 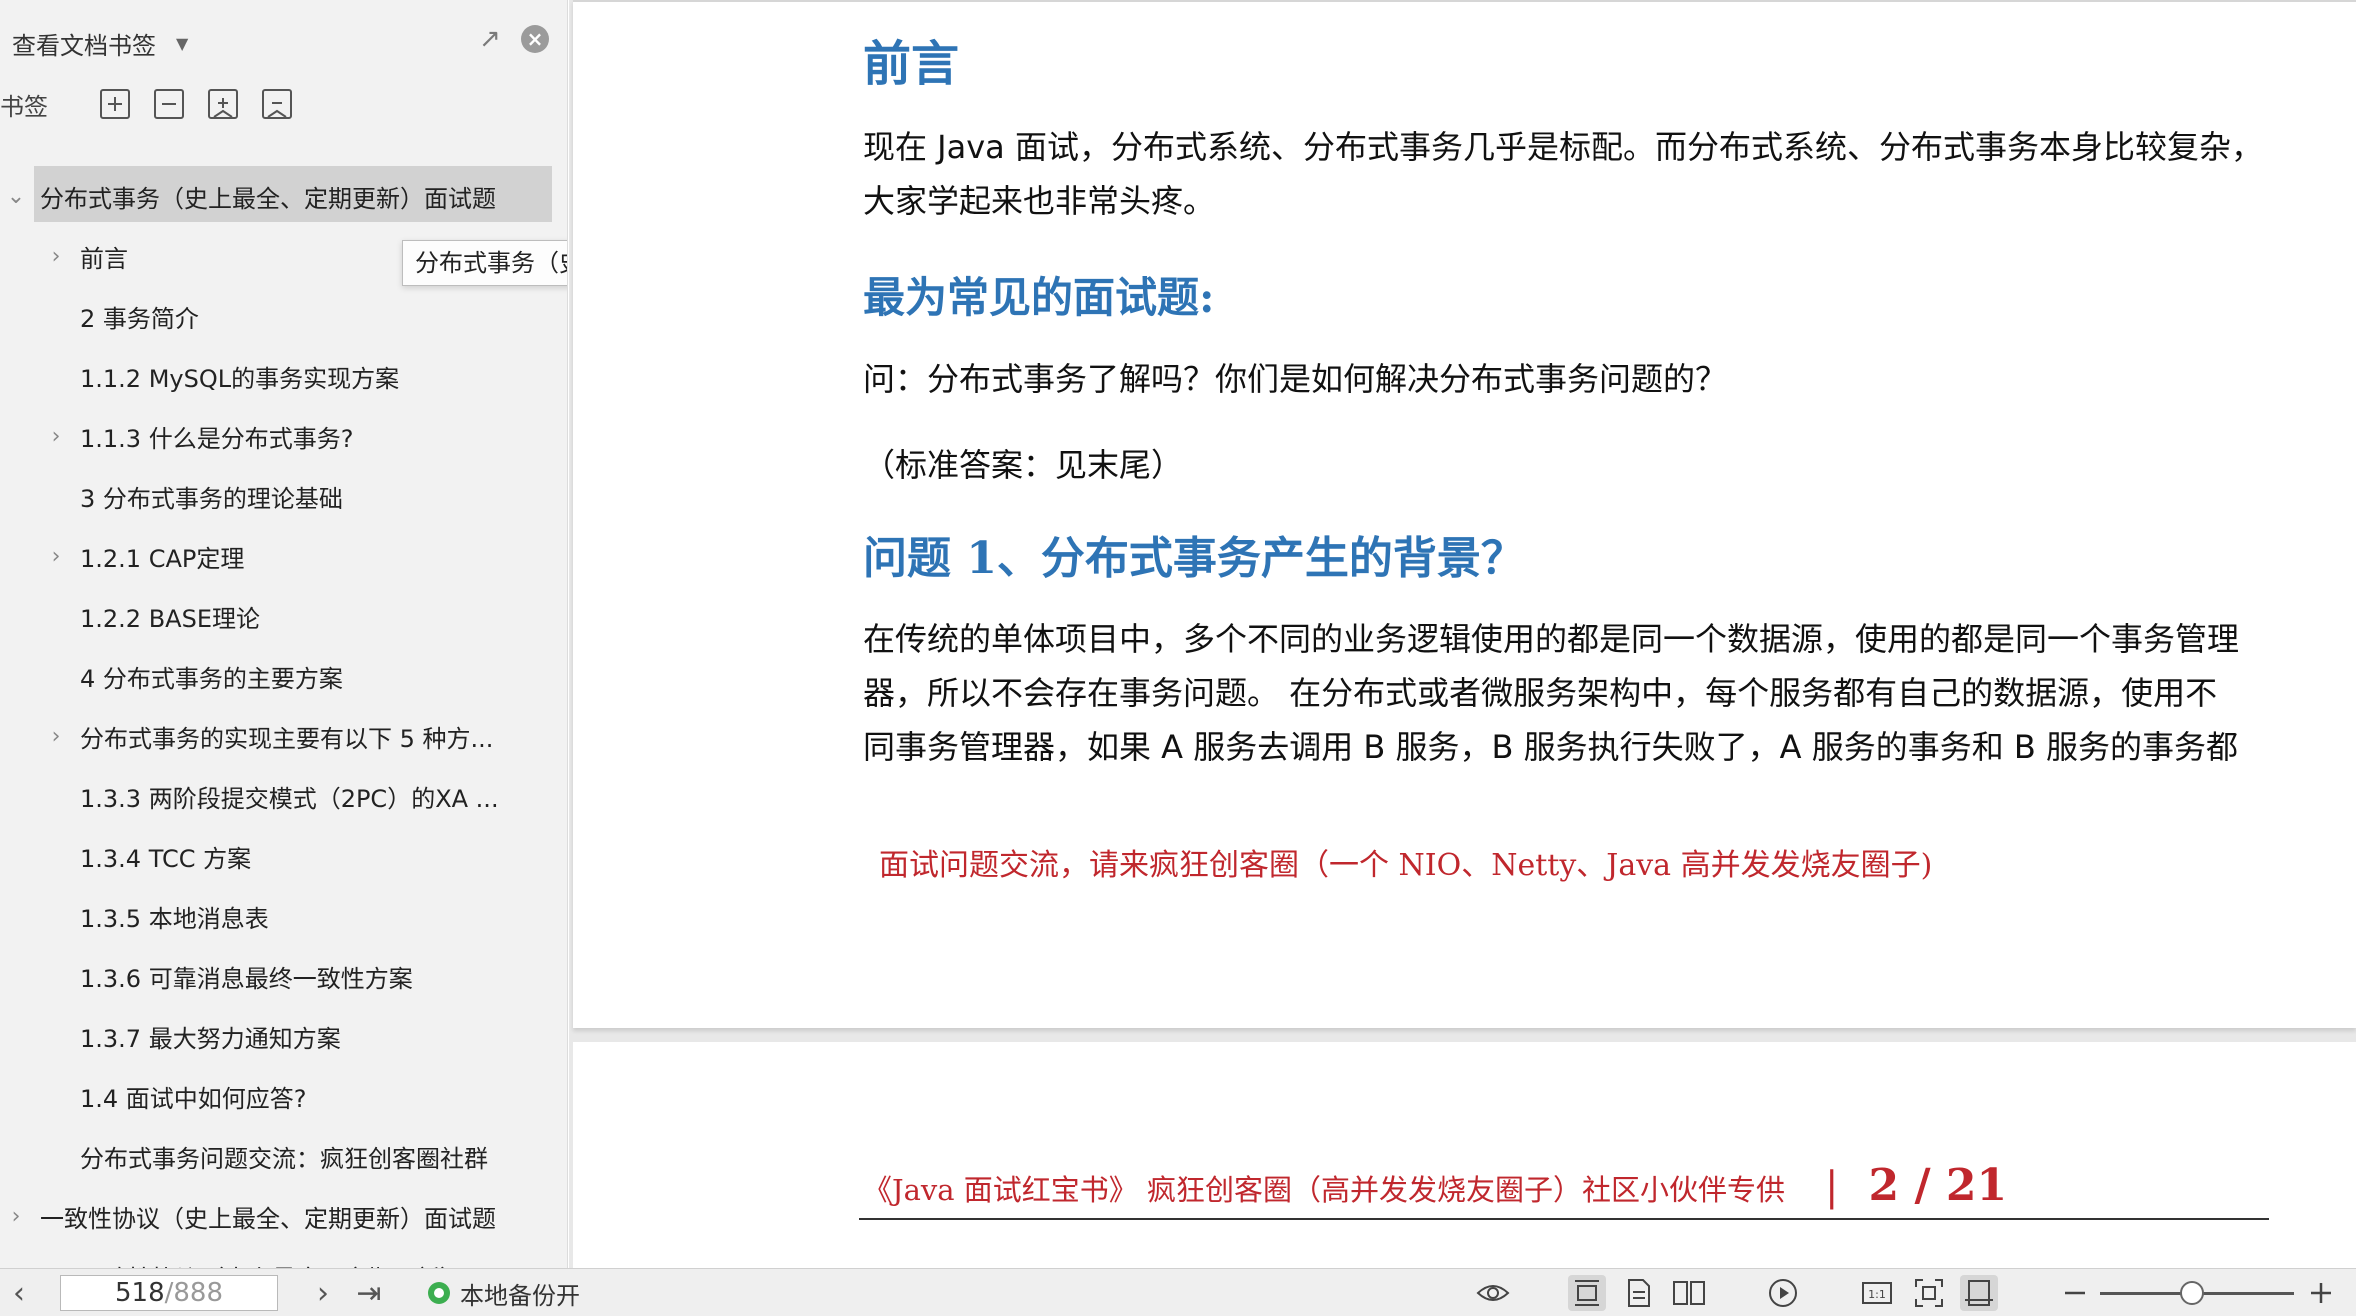 I want to click on heading-question-1: 问题 1、分布式事务产生的背景？, so click(x=1194, y=558).